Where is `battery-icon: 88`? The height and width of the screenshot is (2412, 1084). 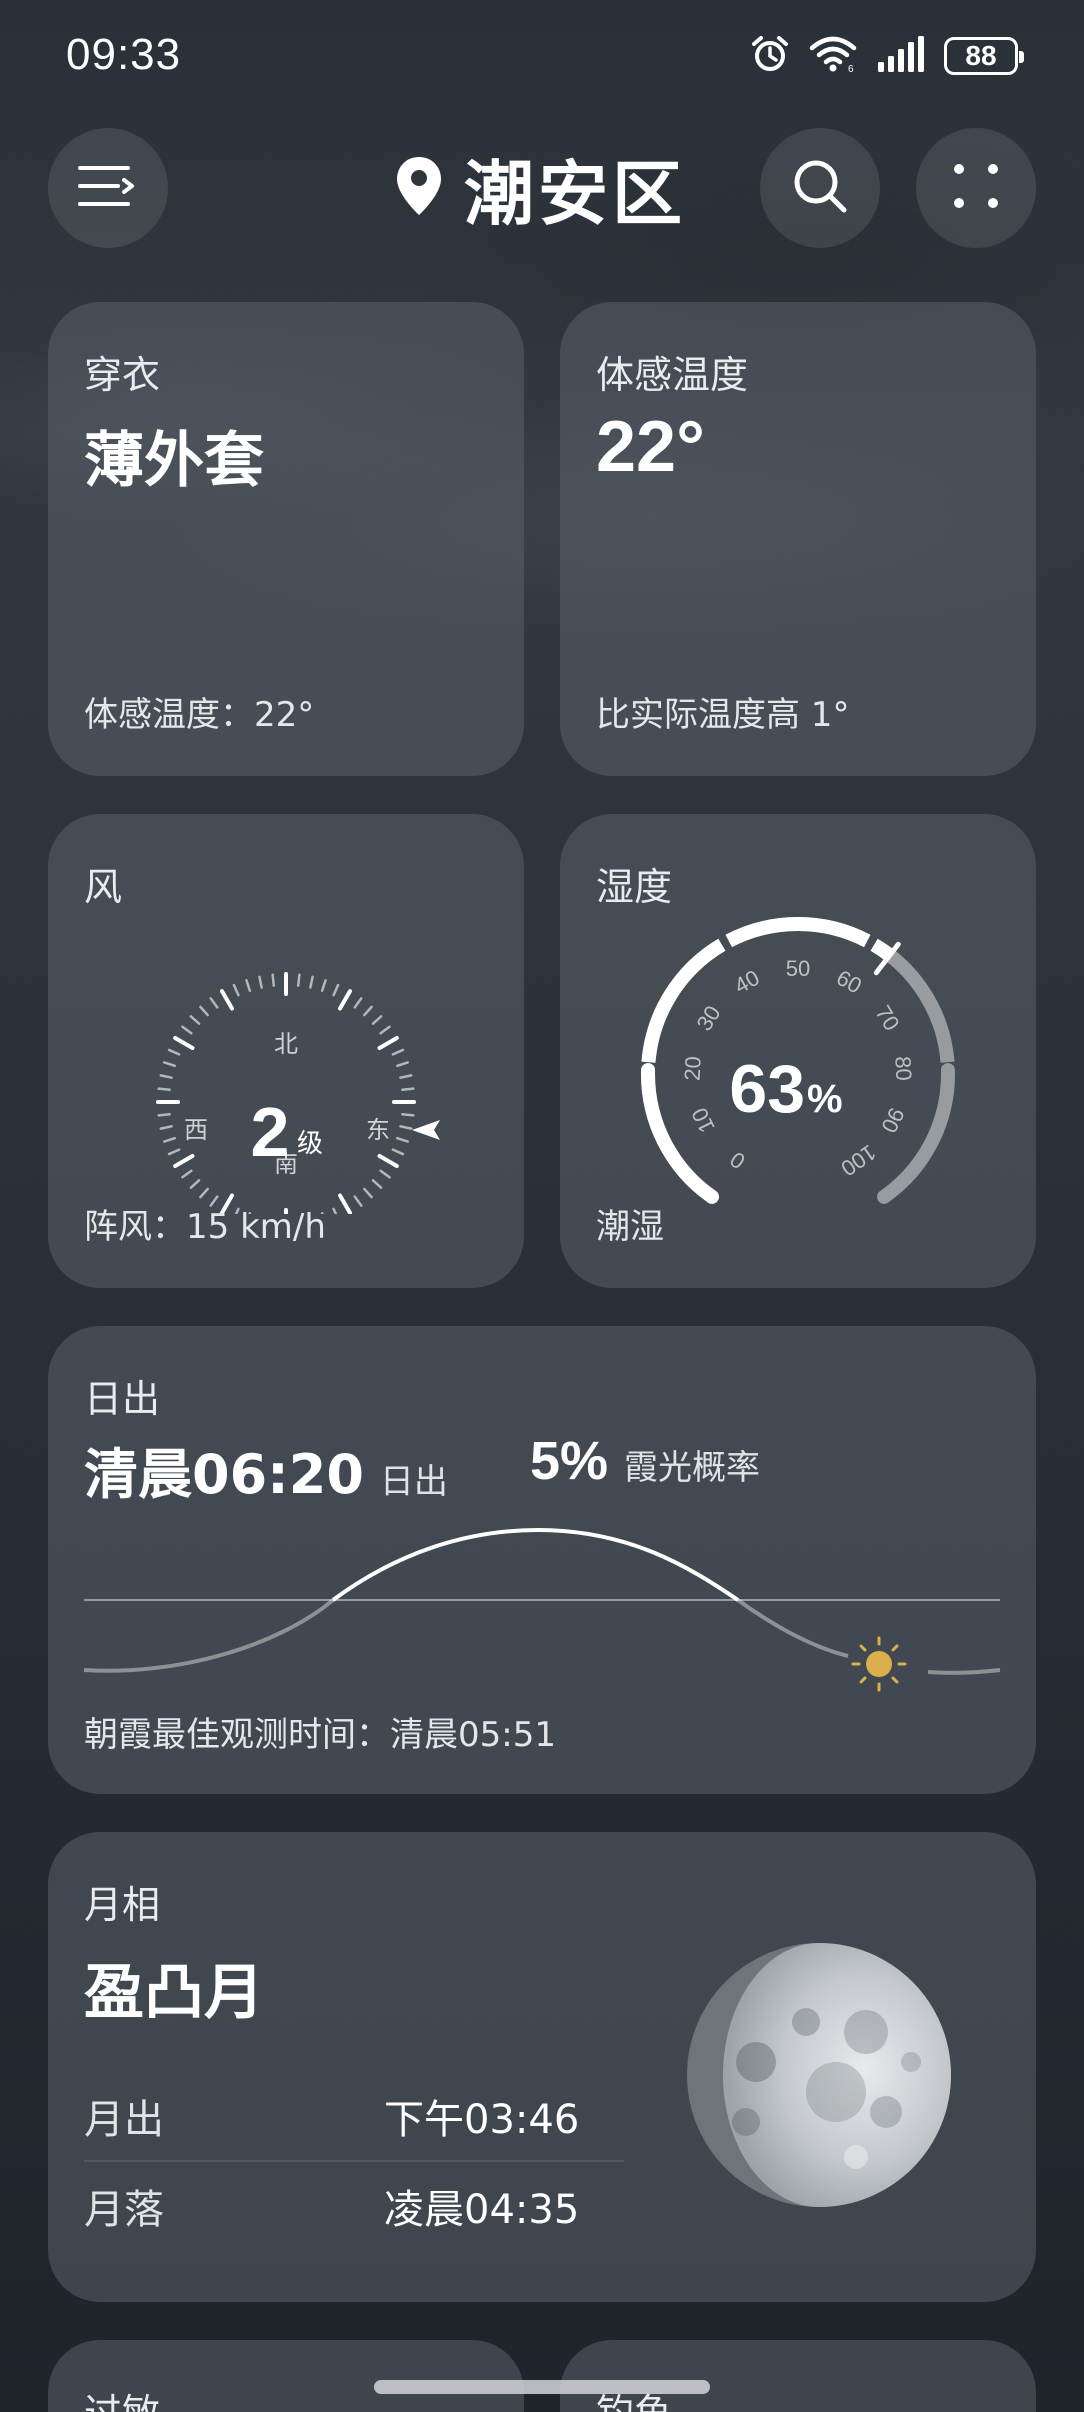 battery-icon: 88 is located at coordinates (984, 56).